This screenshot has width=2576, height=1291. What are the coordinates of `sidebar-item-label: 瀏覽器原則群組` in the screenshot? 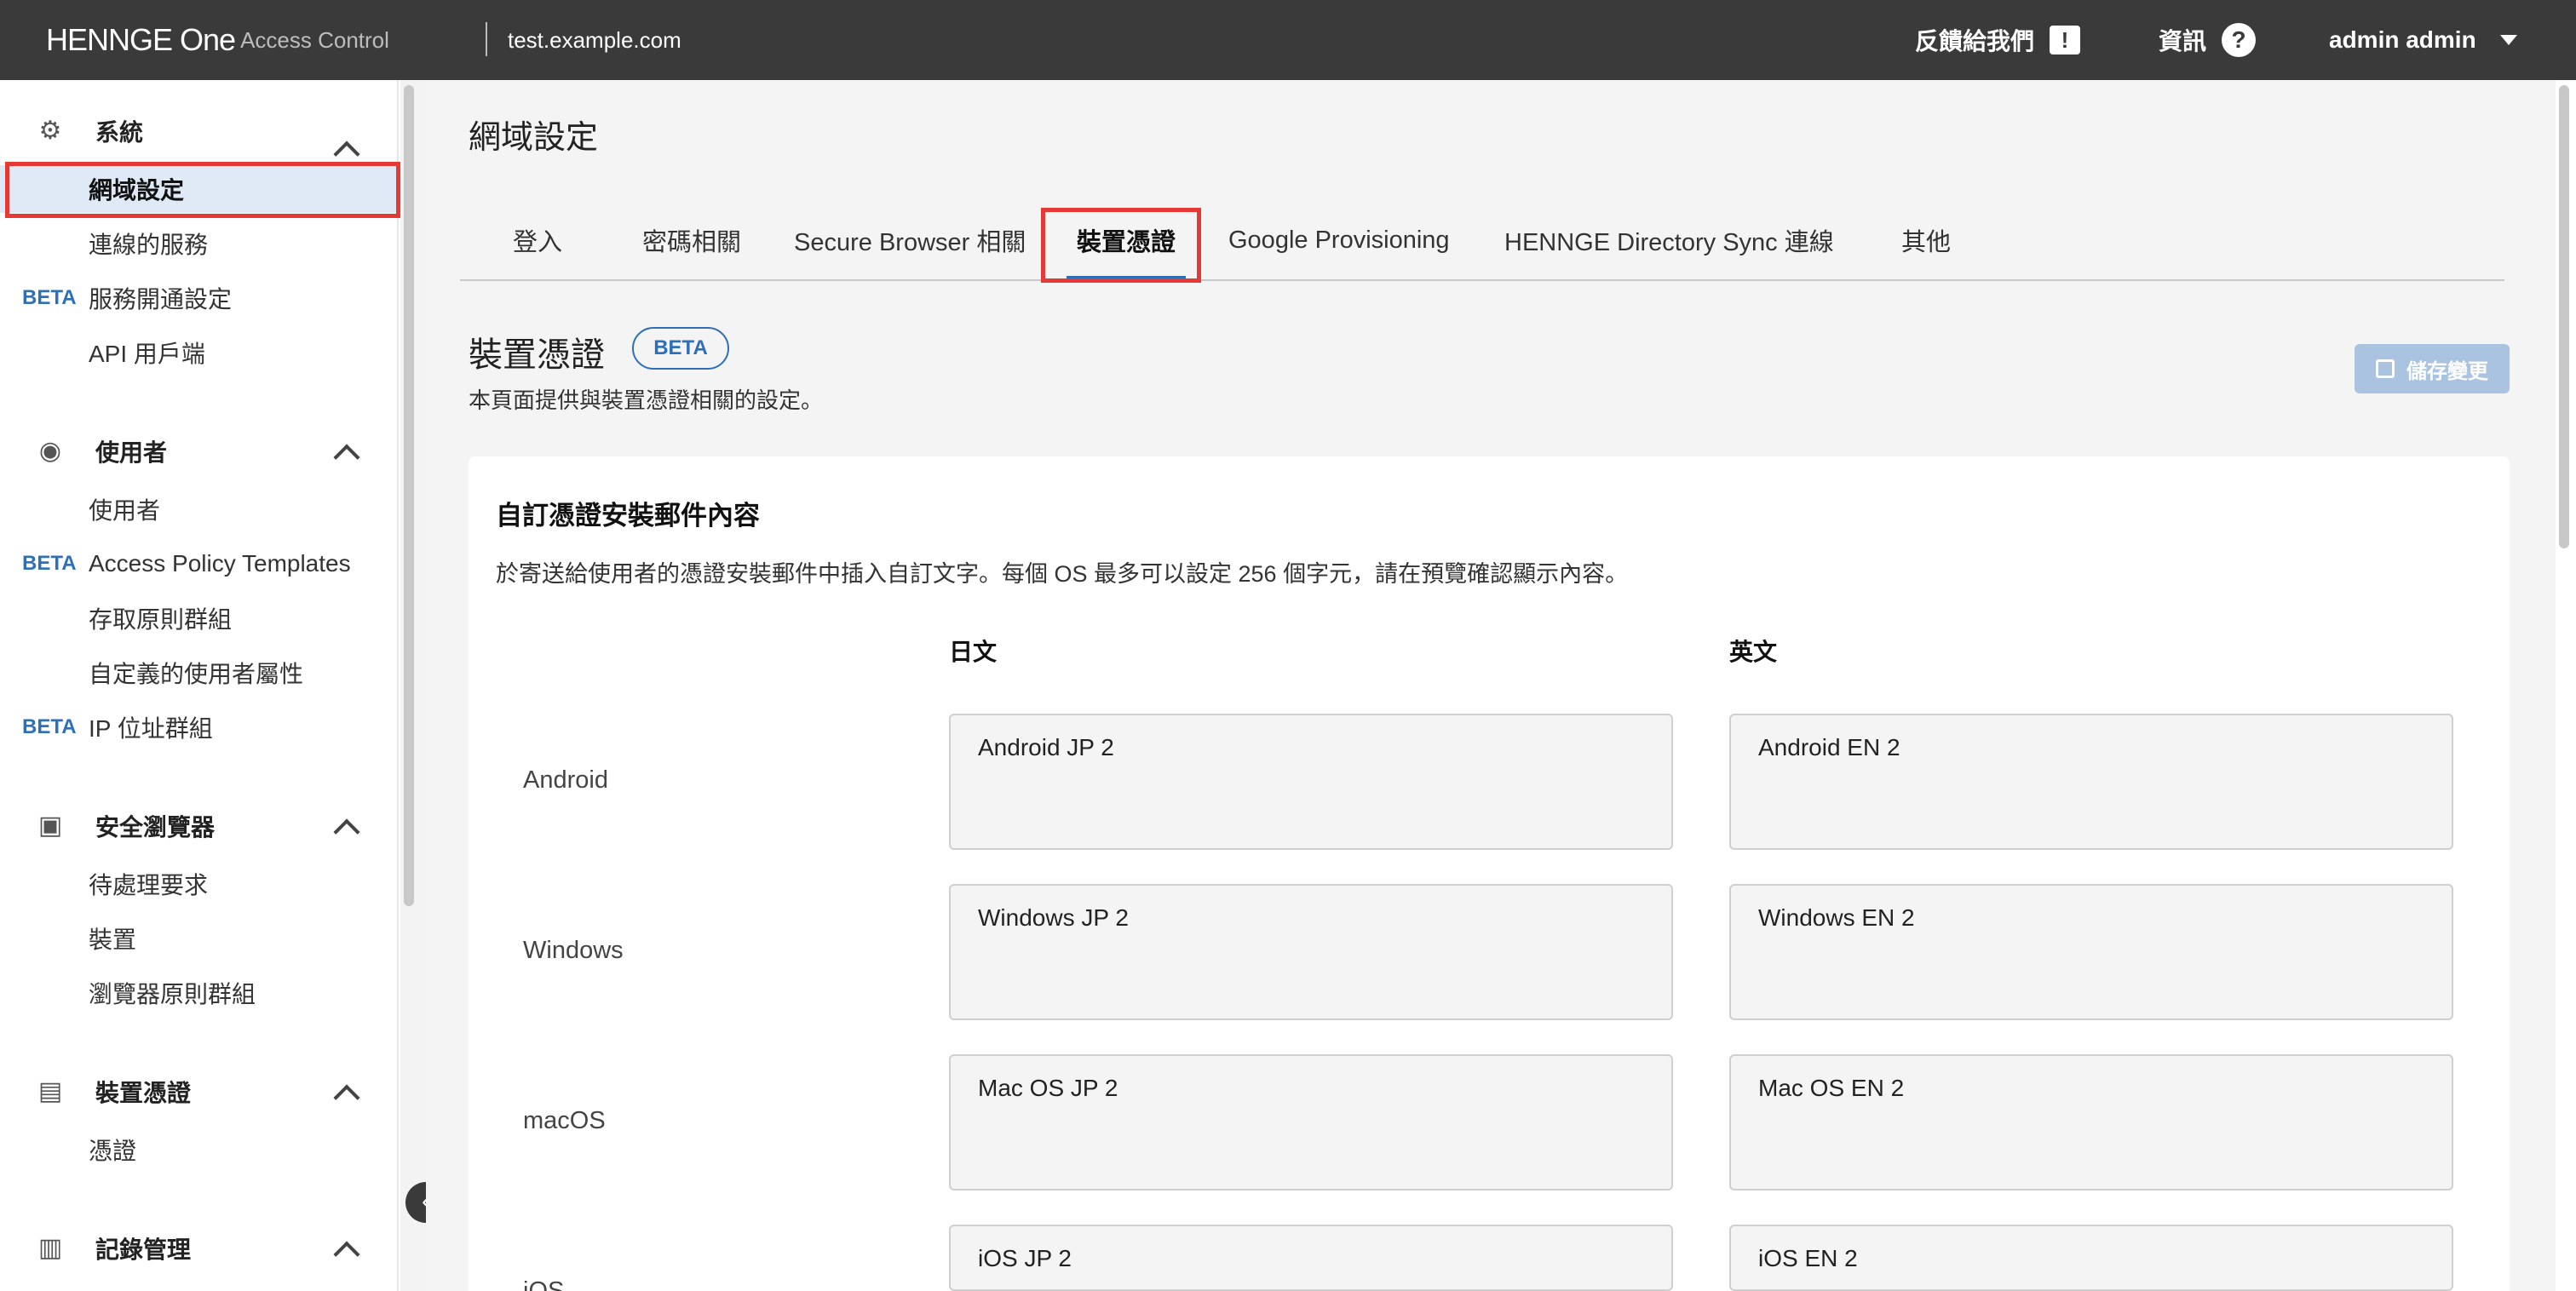 It's located at (173, 994).